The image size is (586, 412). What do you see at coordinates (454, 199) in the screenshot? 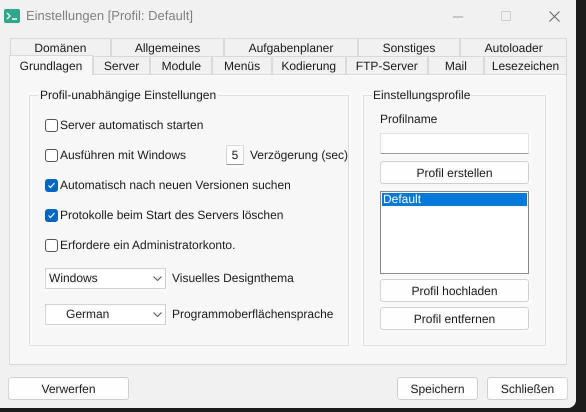
I see `list-item: Default` at bounding box center [454, 199].